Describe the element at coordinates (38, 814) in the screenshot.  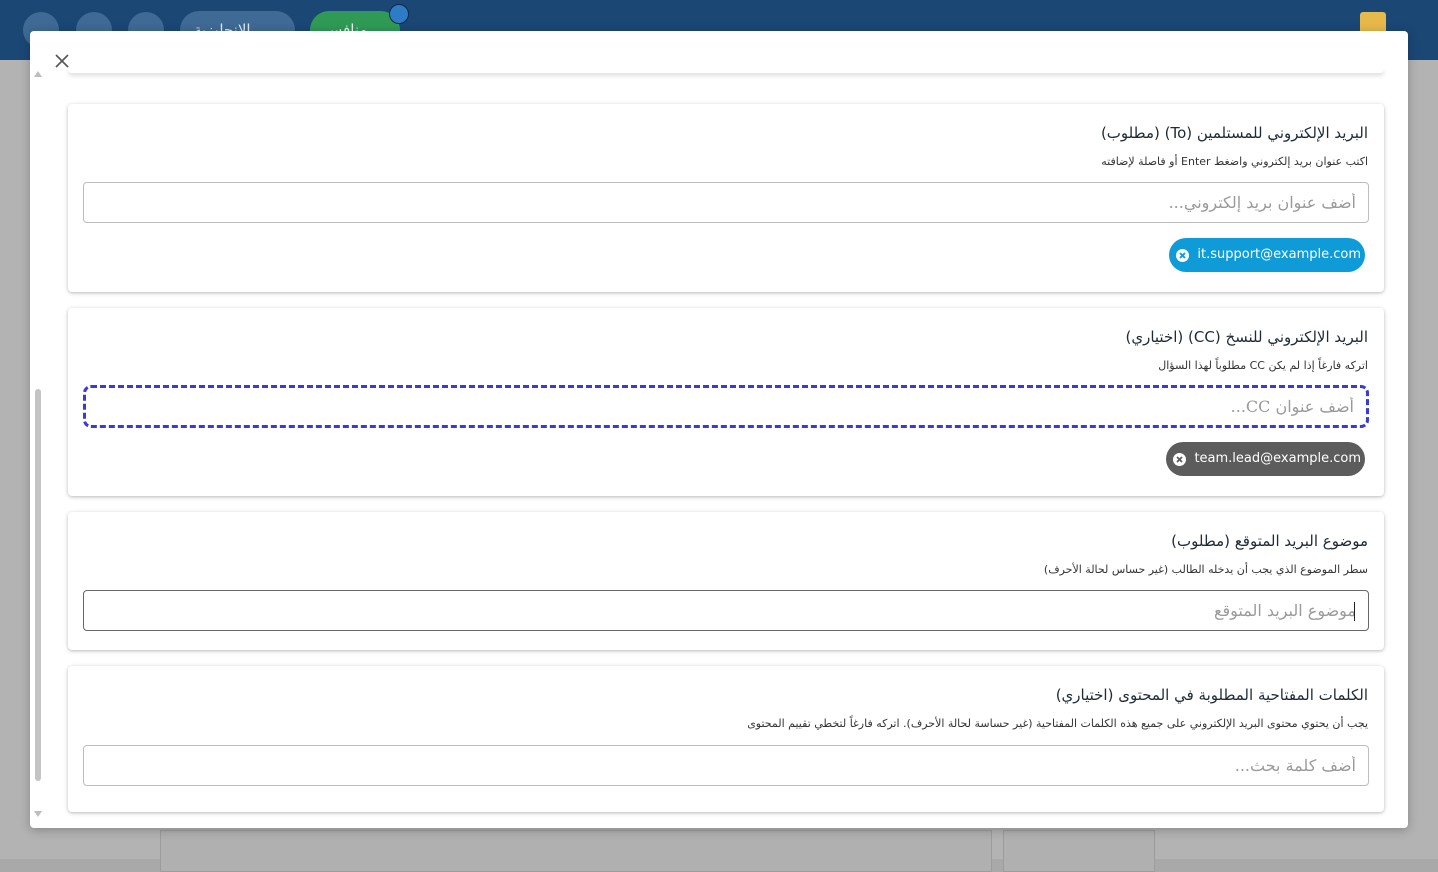
I see `scroll-down-arrow-icon` at that location.